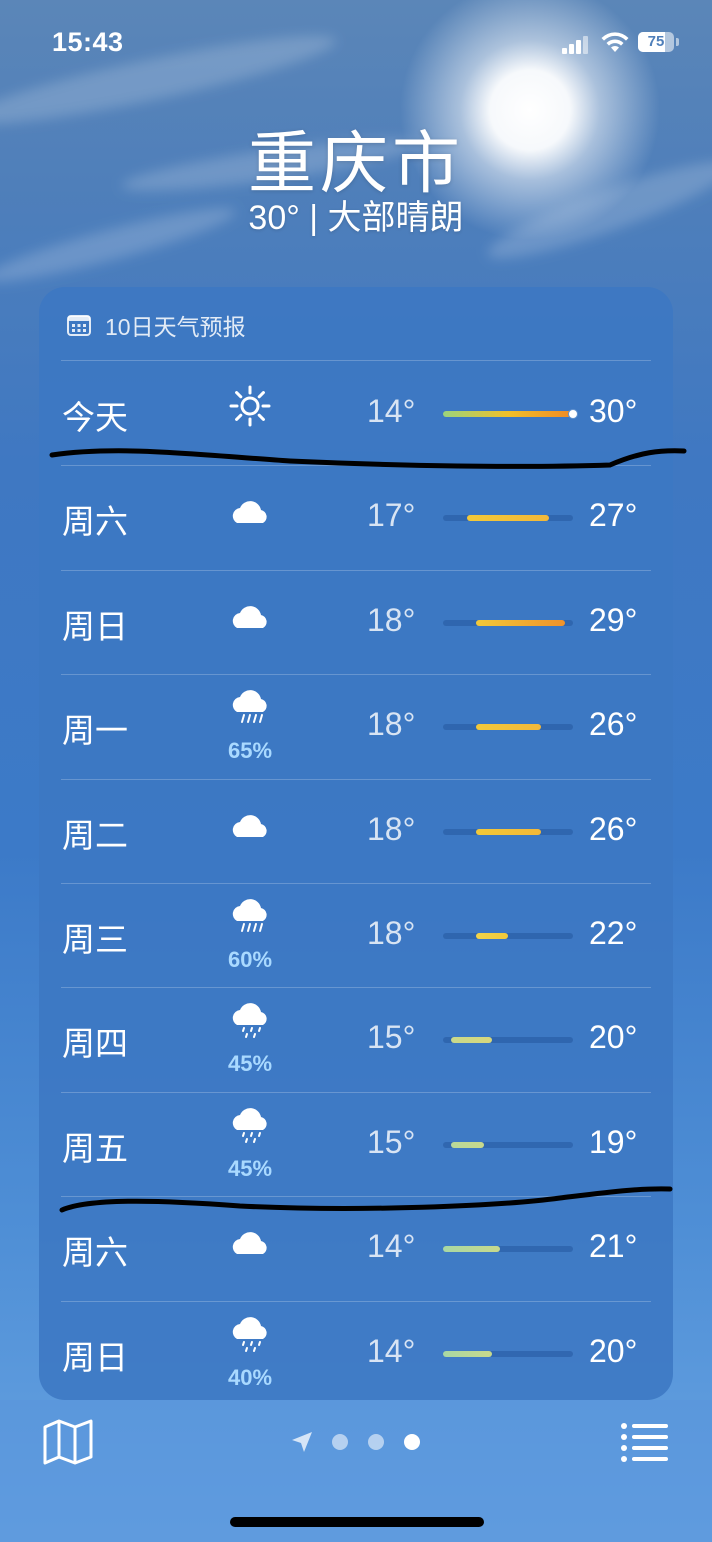  I want to click on forecast-row: 周五 45% 15° 19°, so click(356, 1144).